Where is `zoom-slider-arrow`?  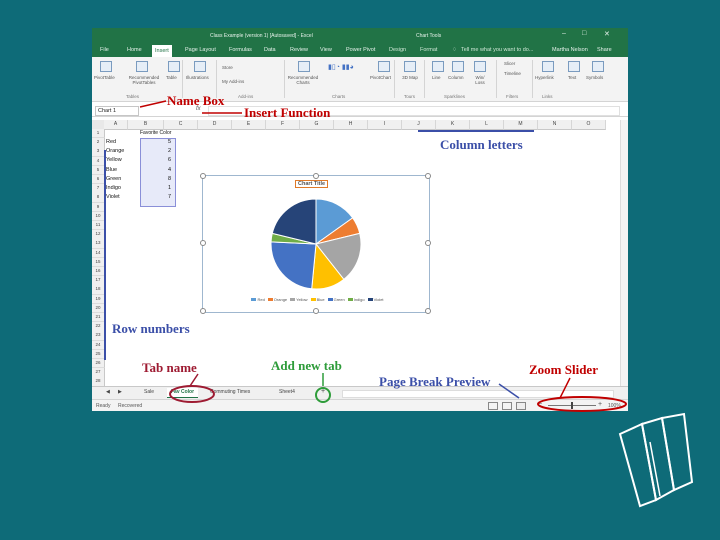 zoom-slider-arrow is located at coordinates (565, 388).